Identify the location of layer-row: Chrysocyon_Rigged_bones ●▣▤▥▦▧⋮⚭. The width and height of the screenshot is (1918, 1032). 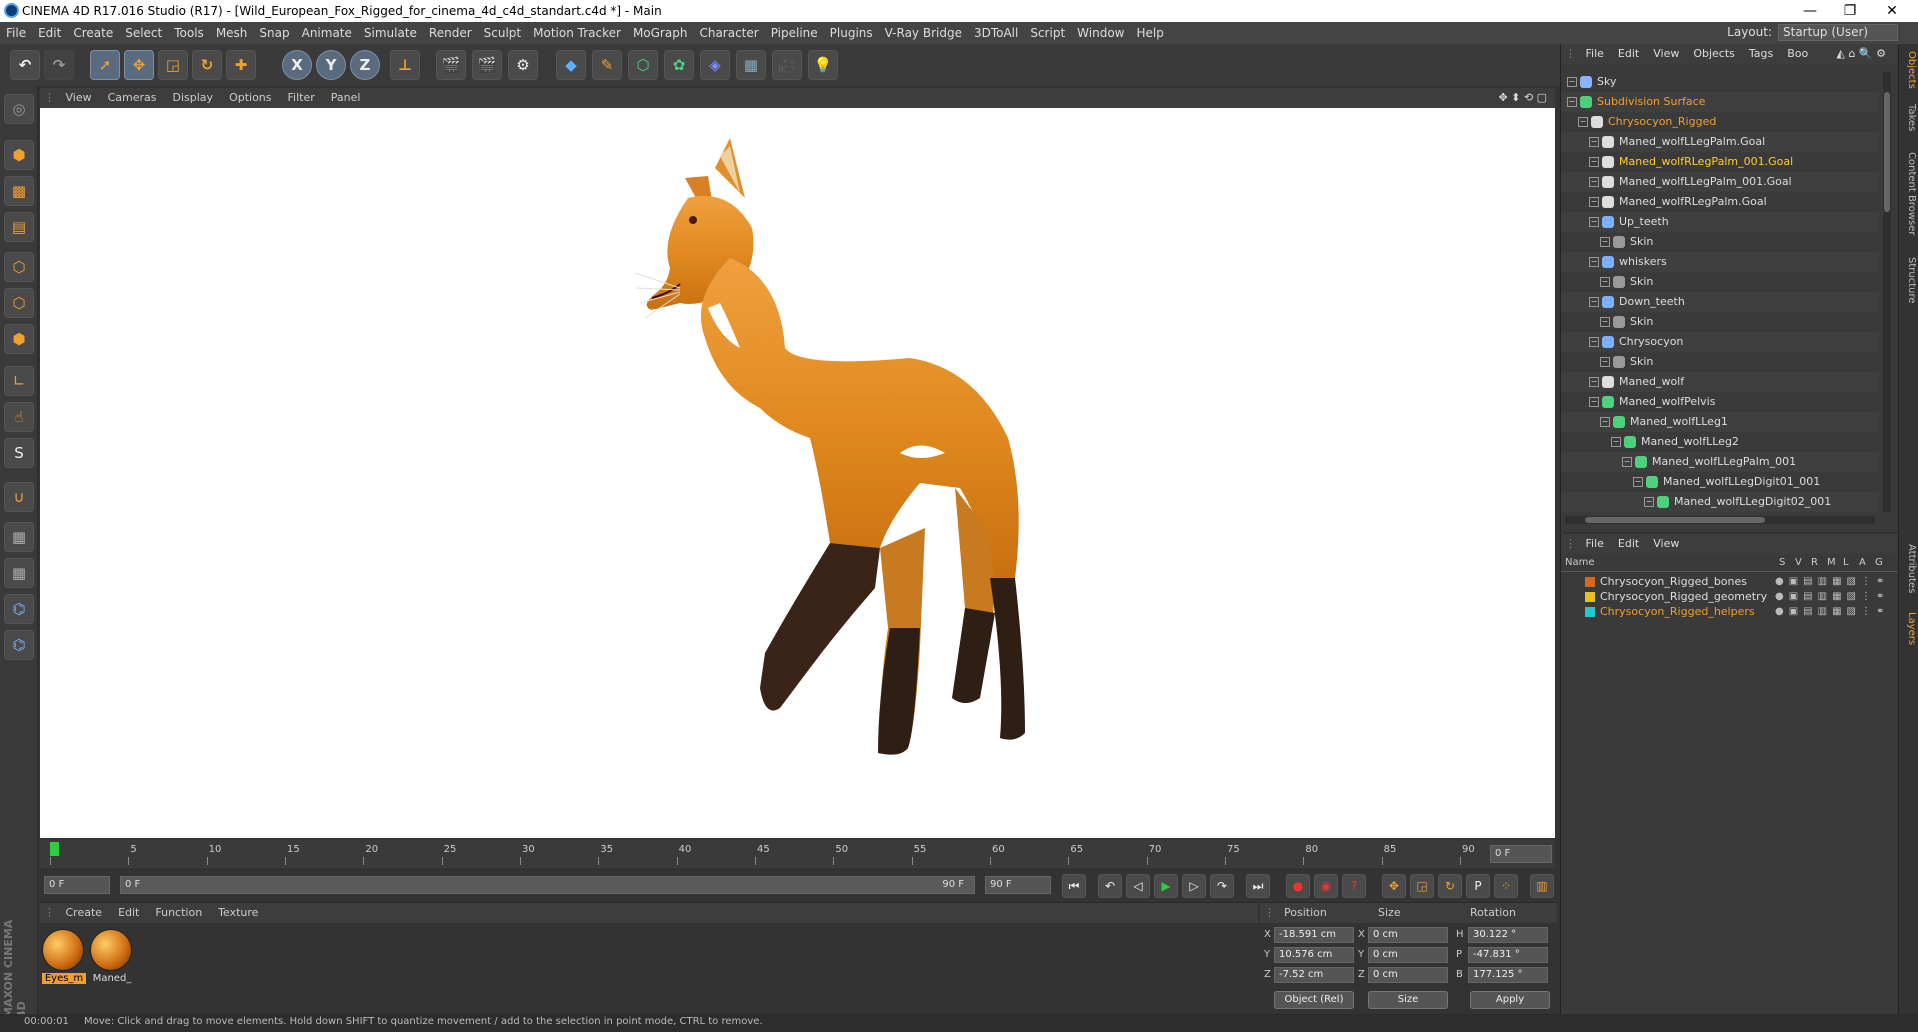
(1730, 581).